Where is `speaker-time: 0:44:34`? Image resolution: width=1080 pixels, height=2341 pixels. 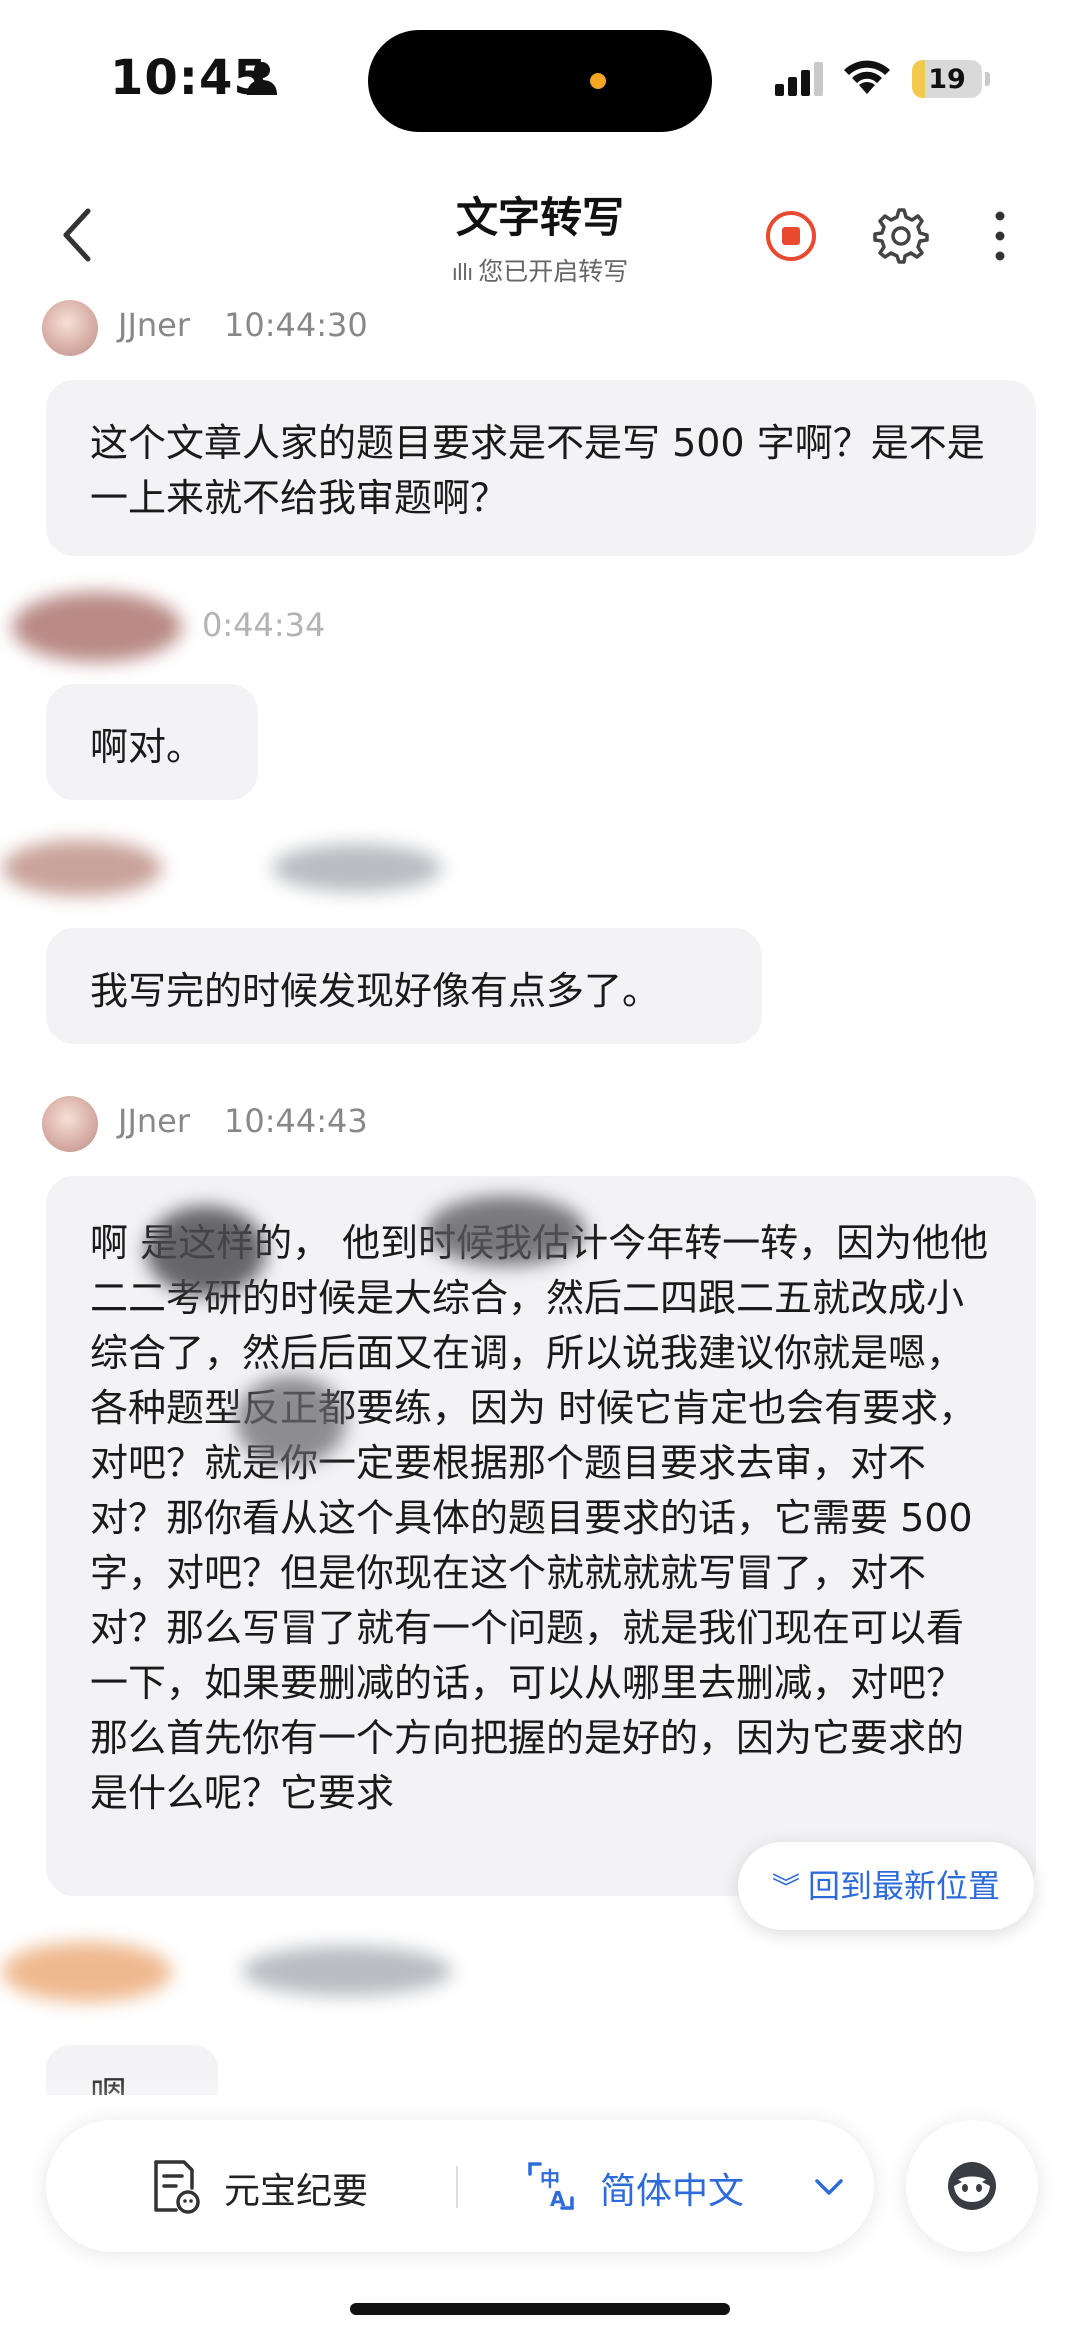
speaker-time: 0:44:34 is located at coordinates (264, 625).